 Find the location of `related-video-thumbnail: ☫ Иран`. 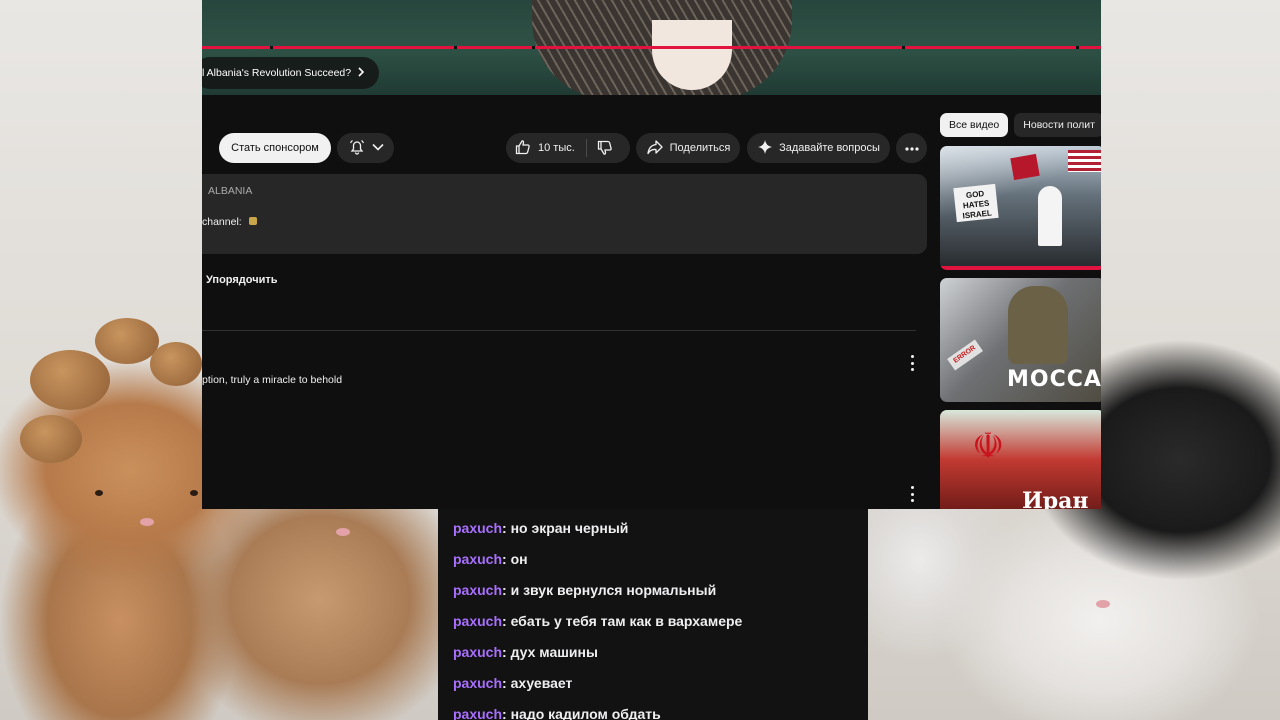

related-video-thumbnail: ☫ Иран is located at coordinates (1020, 459).